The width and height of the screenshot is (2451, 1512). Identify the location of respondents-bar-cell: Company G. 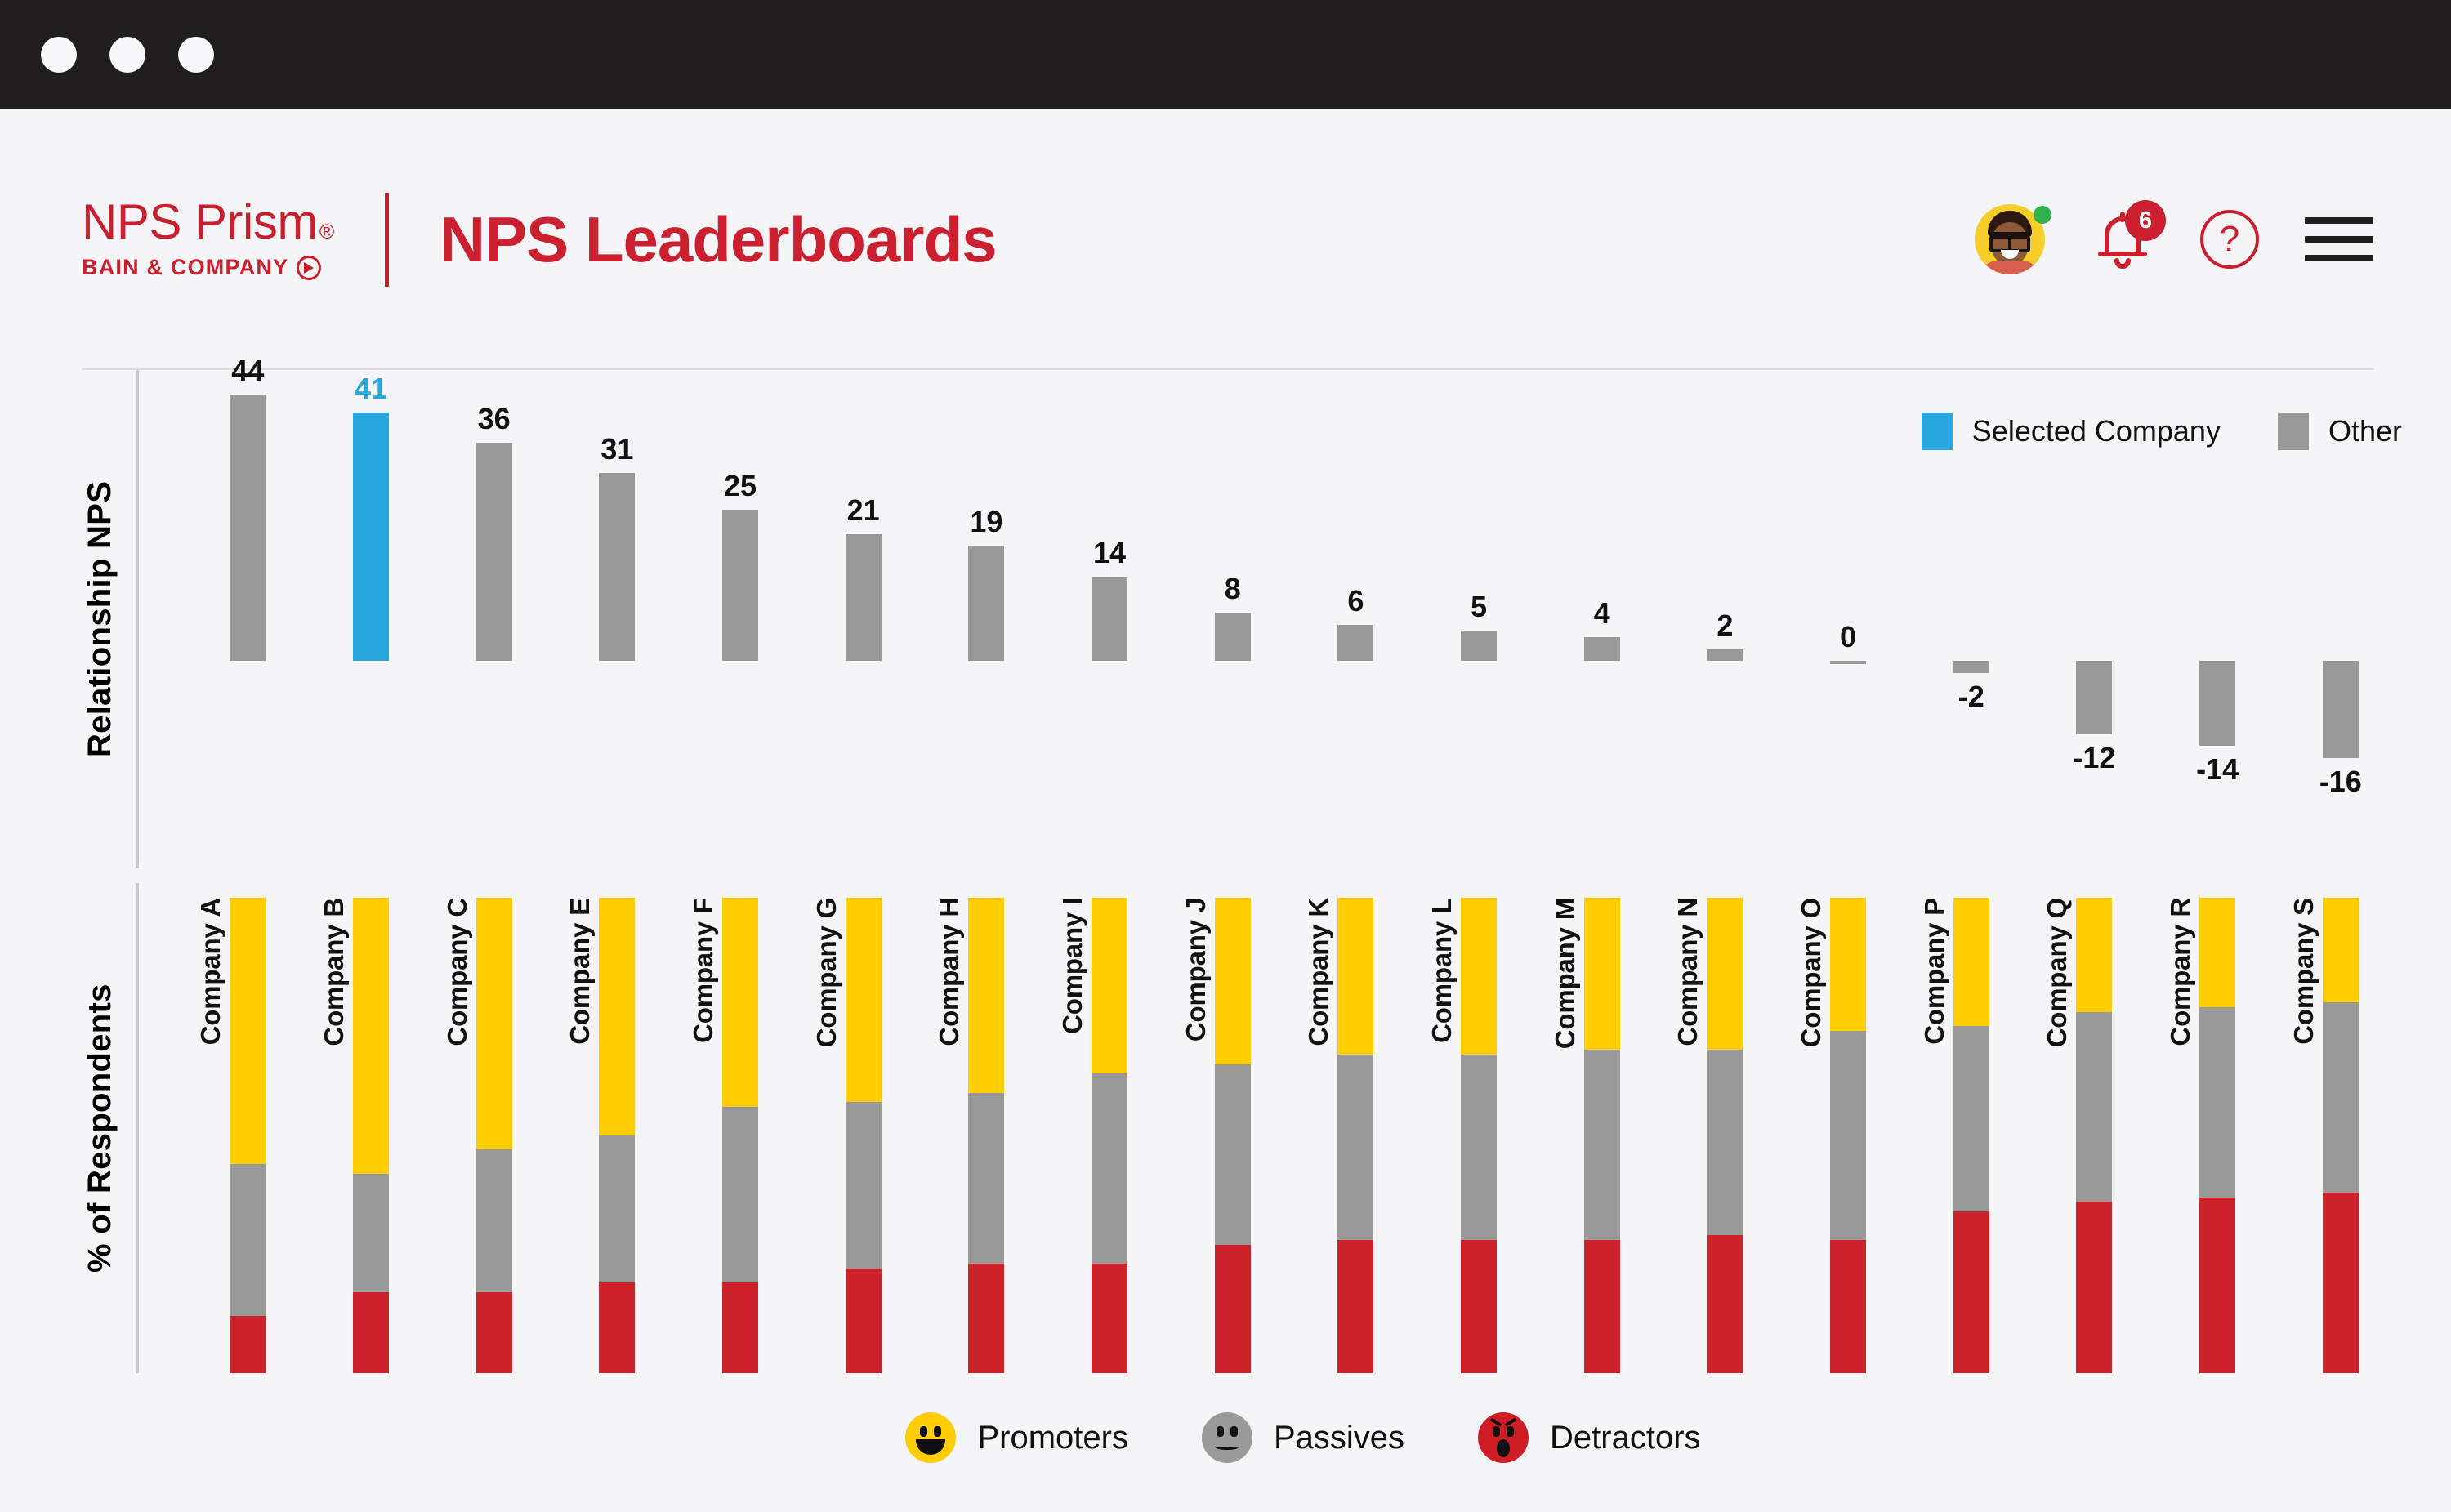
(863, 1136).